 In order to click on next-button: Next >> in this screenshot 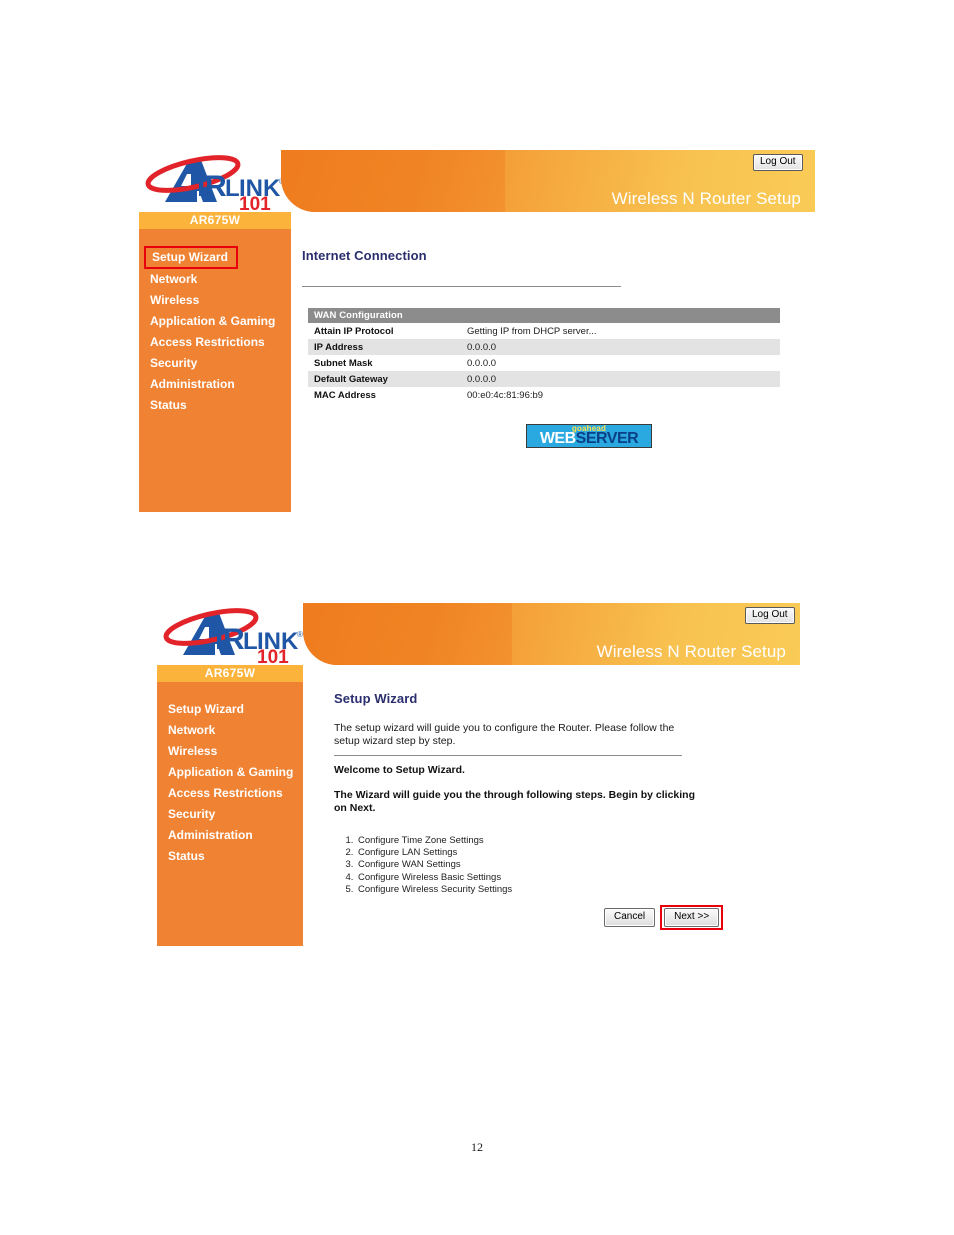, I will do `click(692, 917)`.